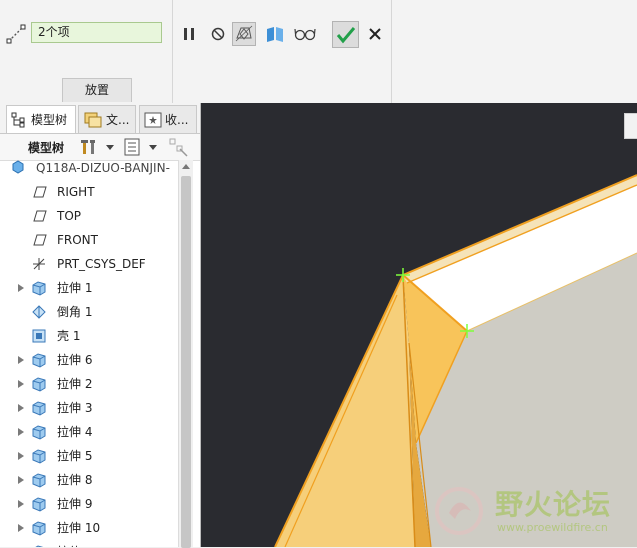 The image size is (637, 548). I want to click on tree-item-label: 拉伸 5, so click(75, 456).